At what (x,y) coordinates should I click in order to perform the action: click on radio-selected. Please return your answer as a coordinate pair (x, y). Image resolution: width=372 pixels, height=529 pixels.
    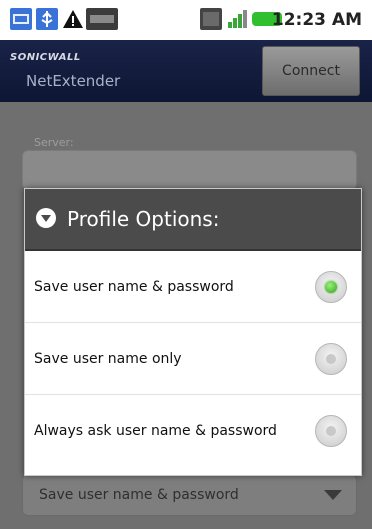
    Looking at the image, I should click on (331, 287).